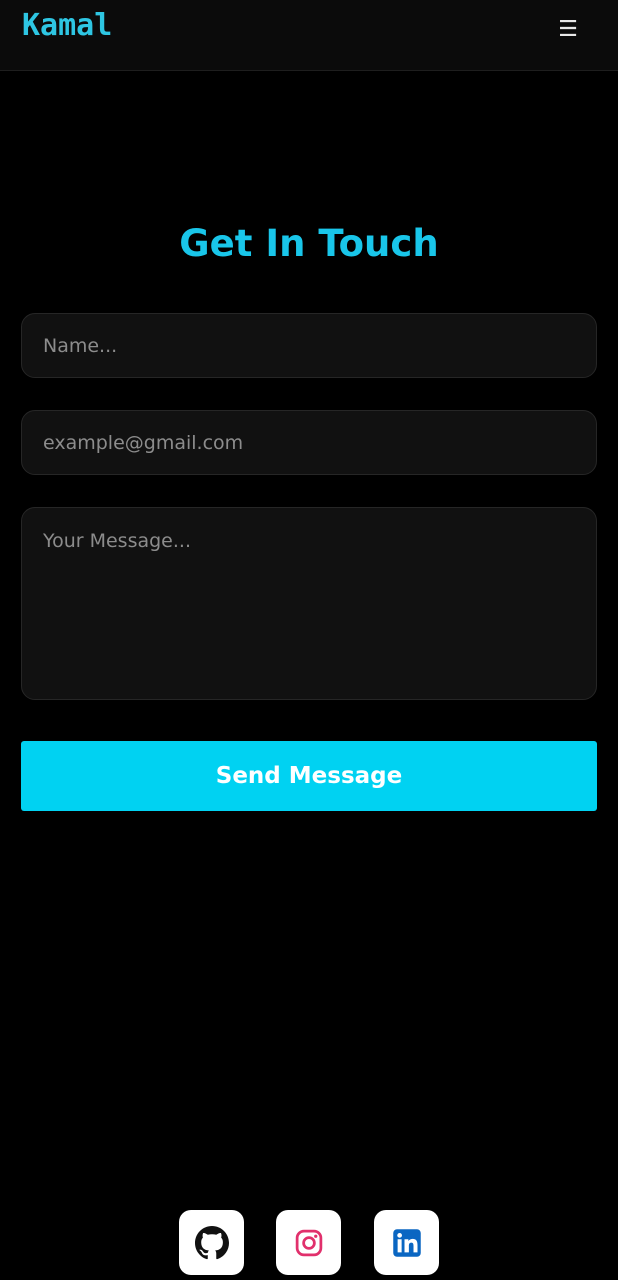  Describe the element at coordinates (309, 243) in the screenshot. I see `page-title: Get In Touch` at that location.